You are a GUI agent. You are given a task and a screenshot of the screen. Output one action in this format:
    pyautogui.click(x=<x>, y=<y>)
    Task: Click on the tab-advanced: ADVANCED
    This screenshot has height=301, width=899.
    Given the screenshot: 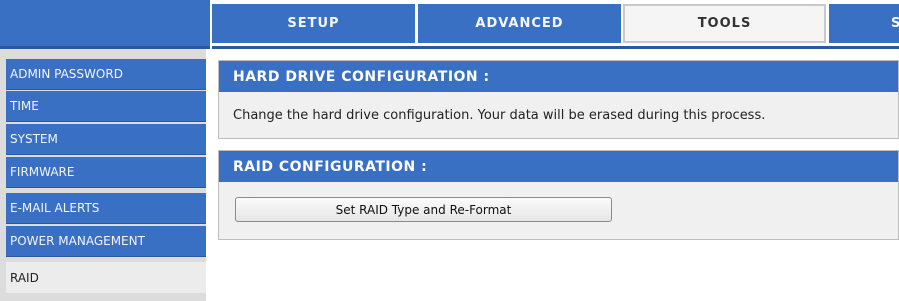 What is the action you would take?
    pyautogui.click(x=519, y=23)
    